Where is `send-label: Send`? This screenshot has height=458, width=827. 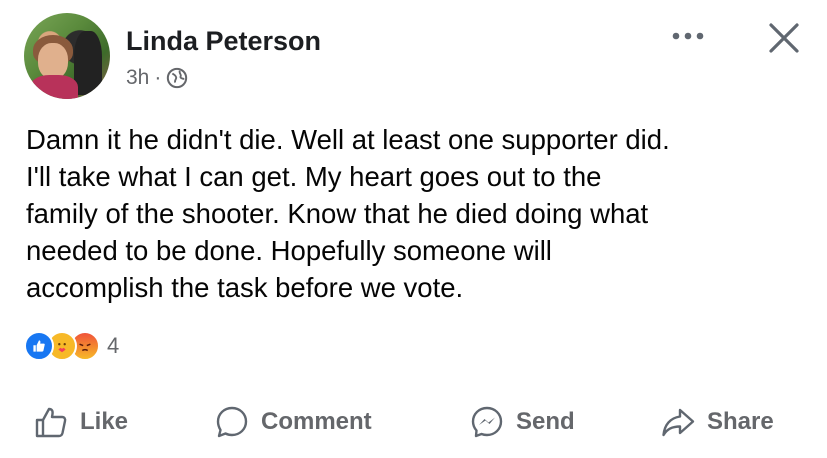 send-label: Send is located at coordinates (545, 421).